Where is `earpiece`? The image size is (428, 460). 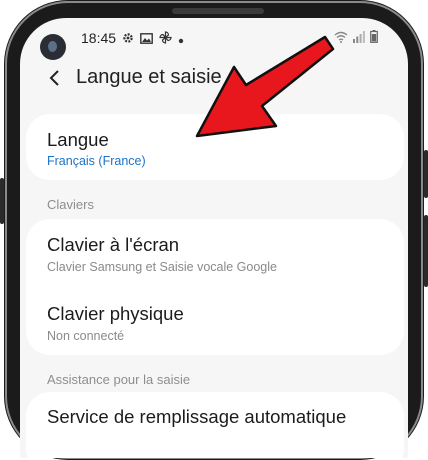
earpiece is located at coordinates (218, 11).